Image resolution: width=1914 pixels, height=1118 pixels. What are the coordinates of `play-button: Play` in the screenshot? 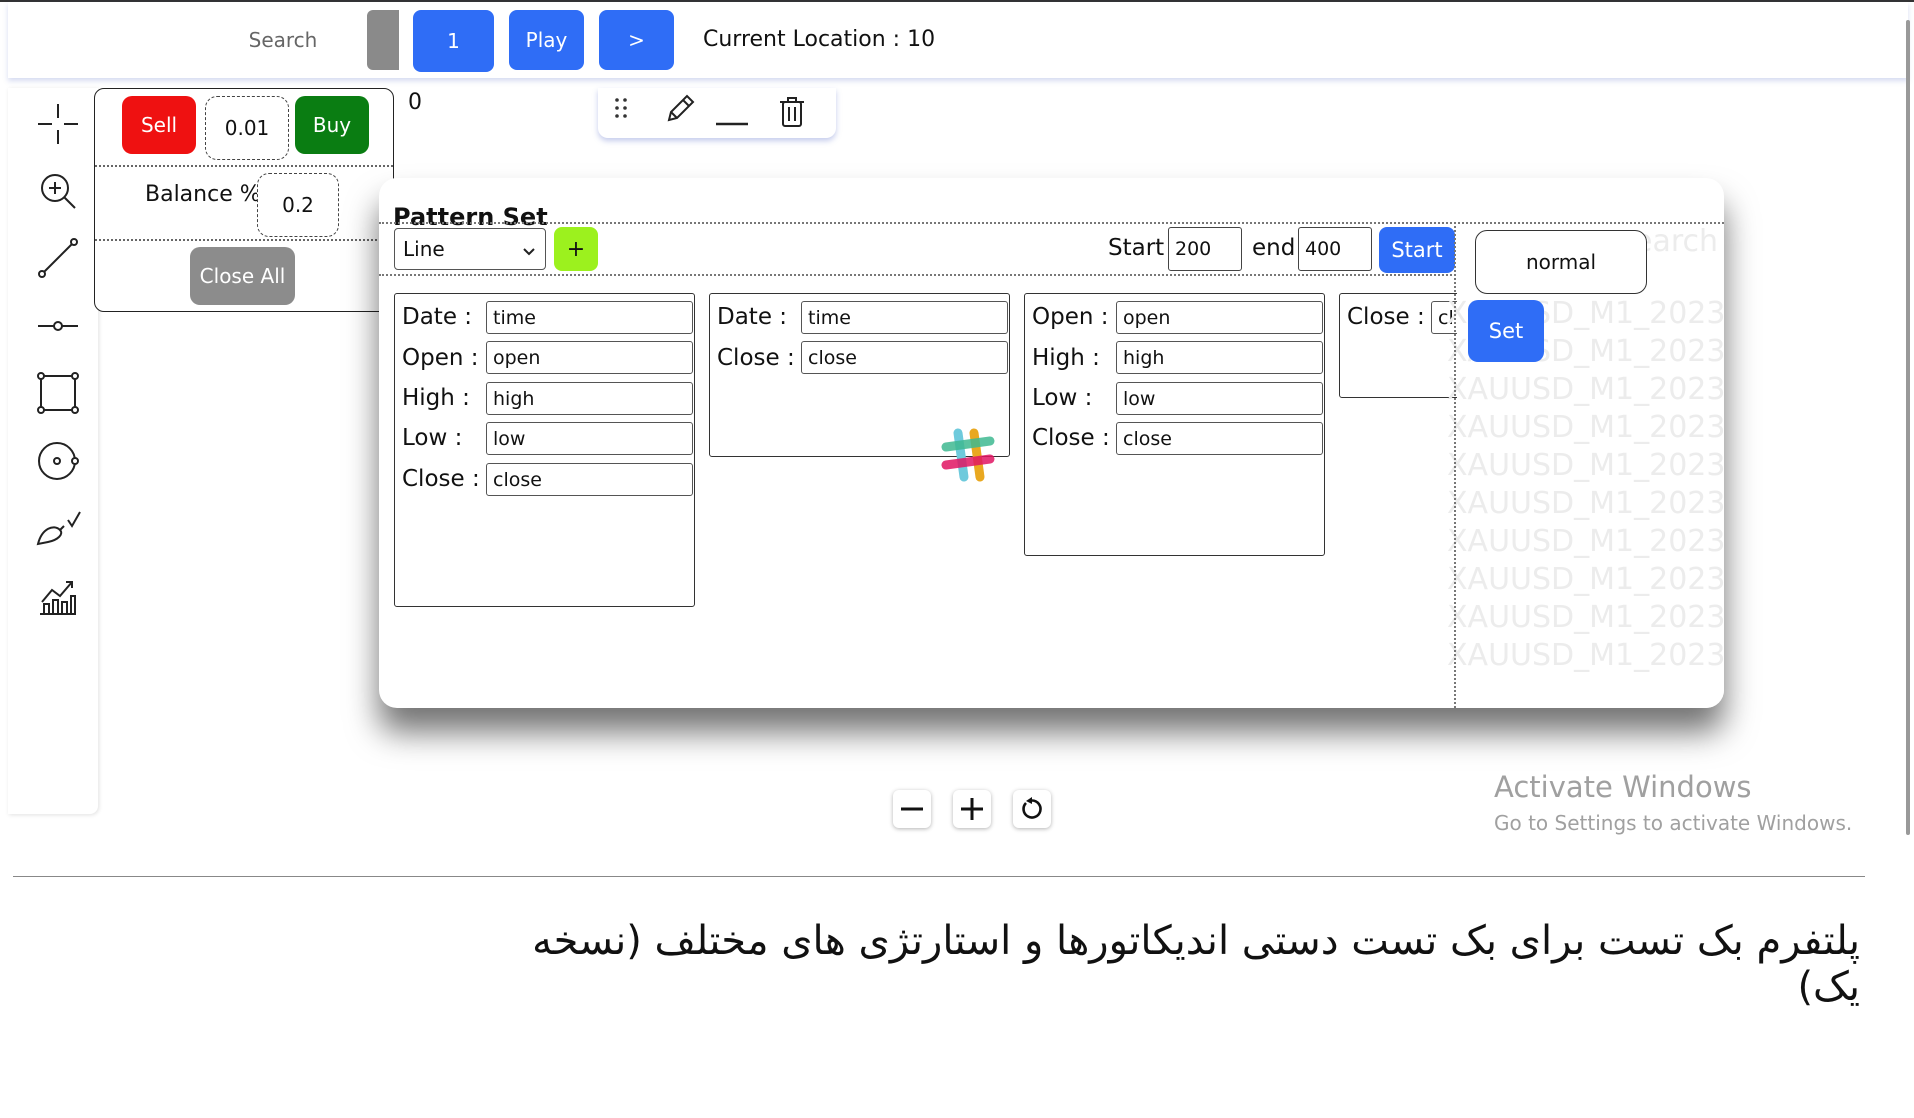 It's located at (546, 40).